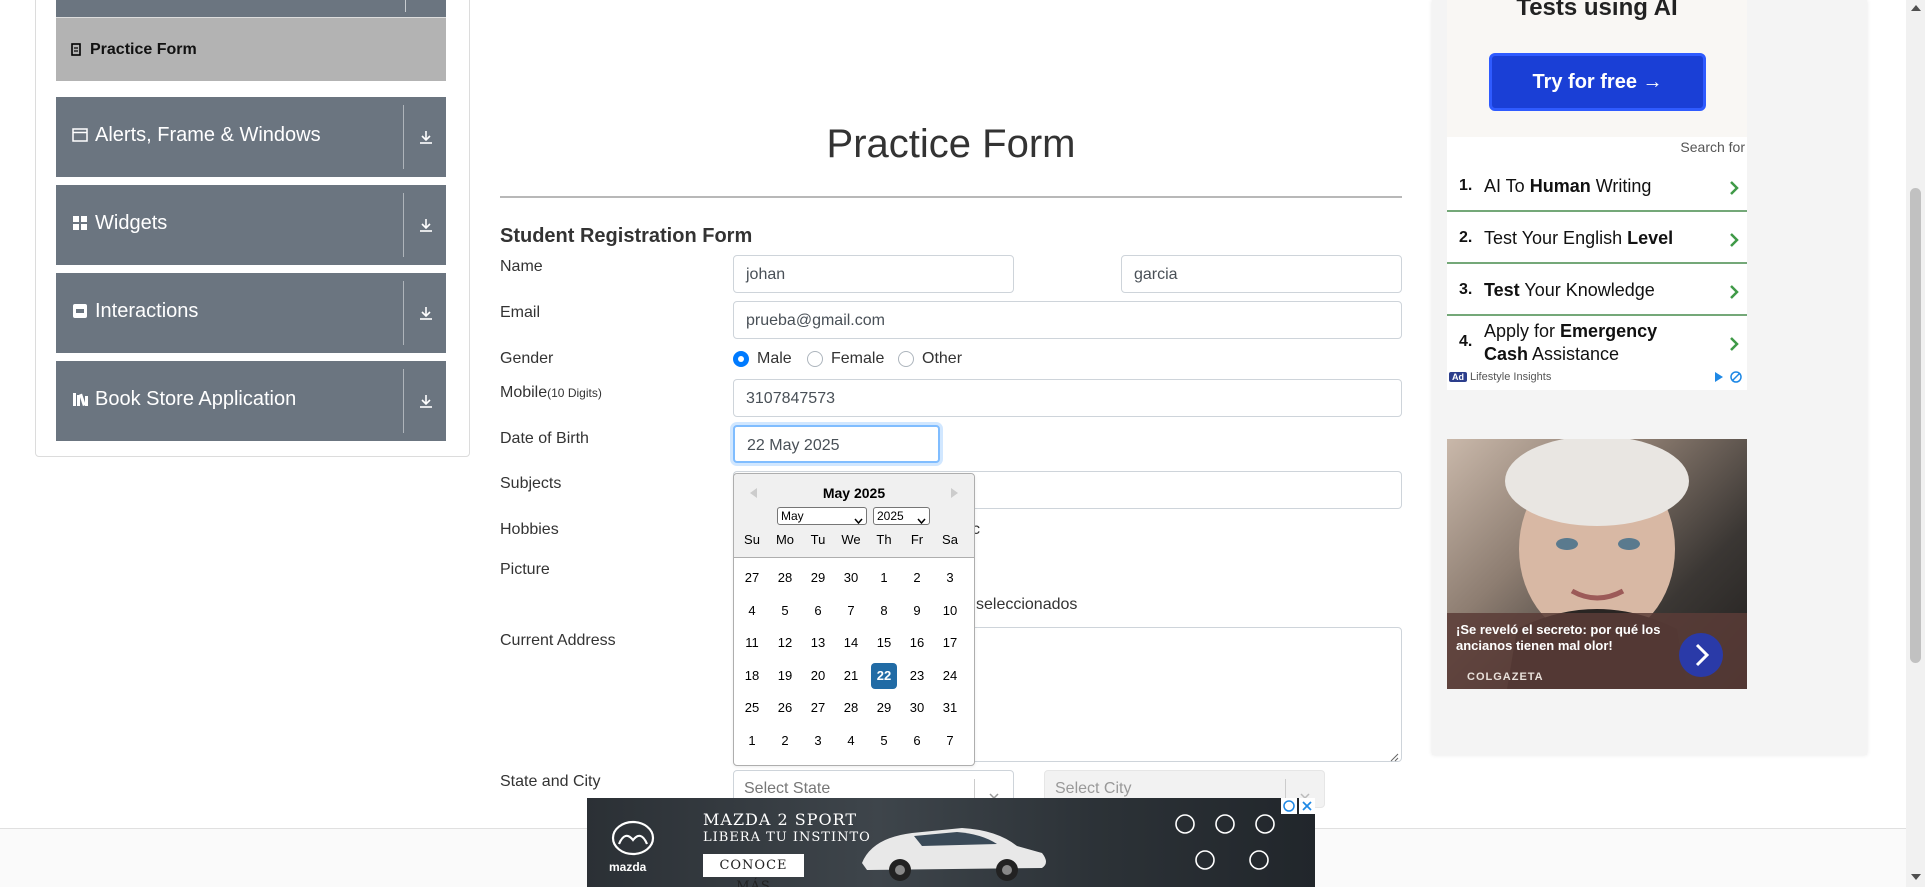  I want to click on date-of-birth-input: 22 May 2025, so click(836, 444).